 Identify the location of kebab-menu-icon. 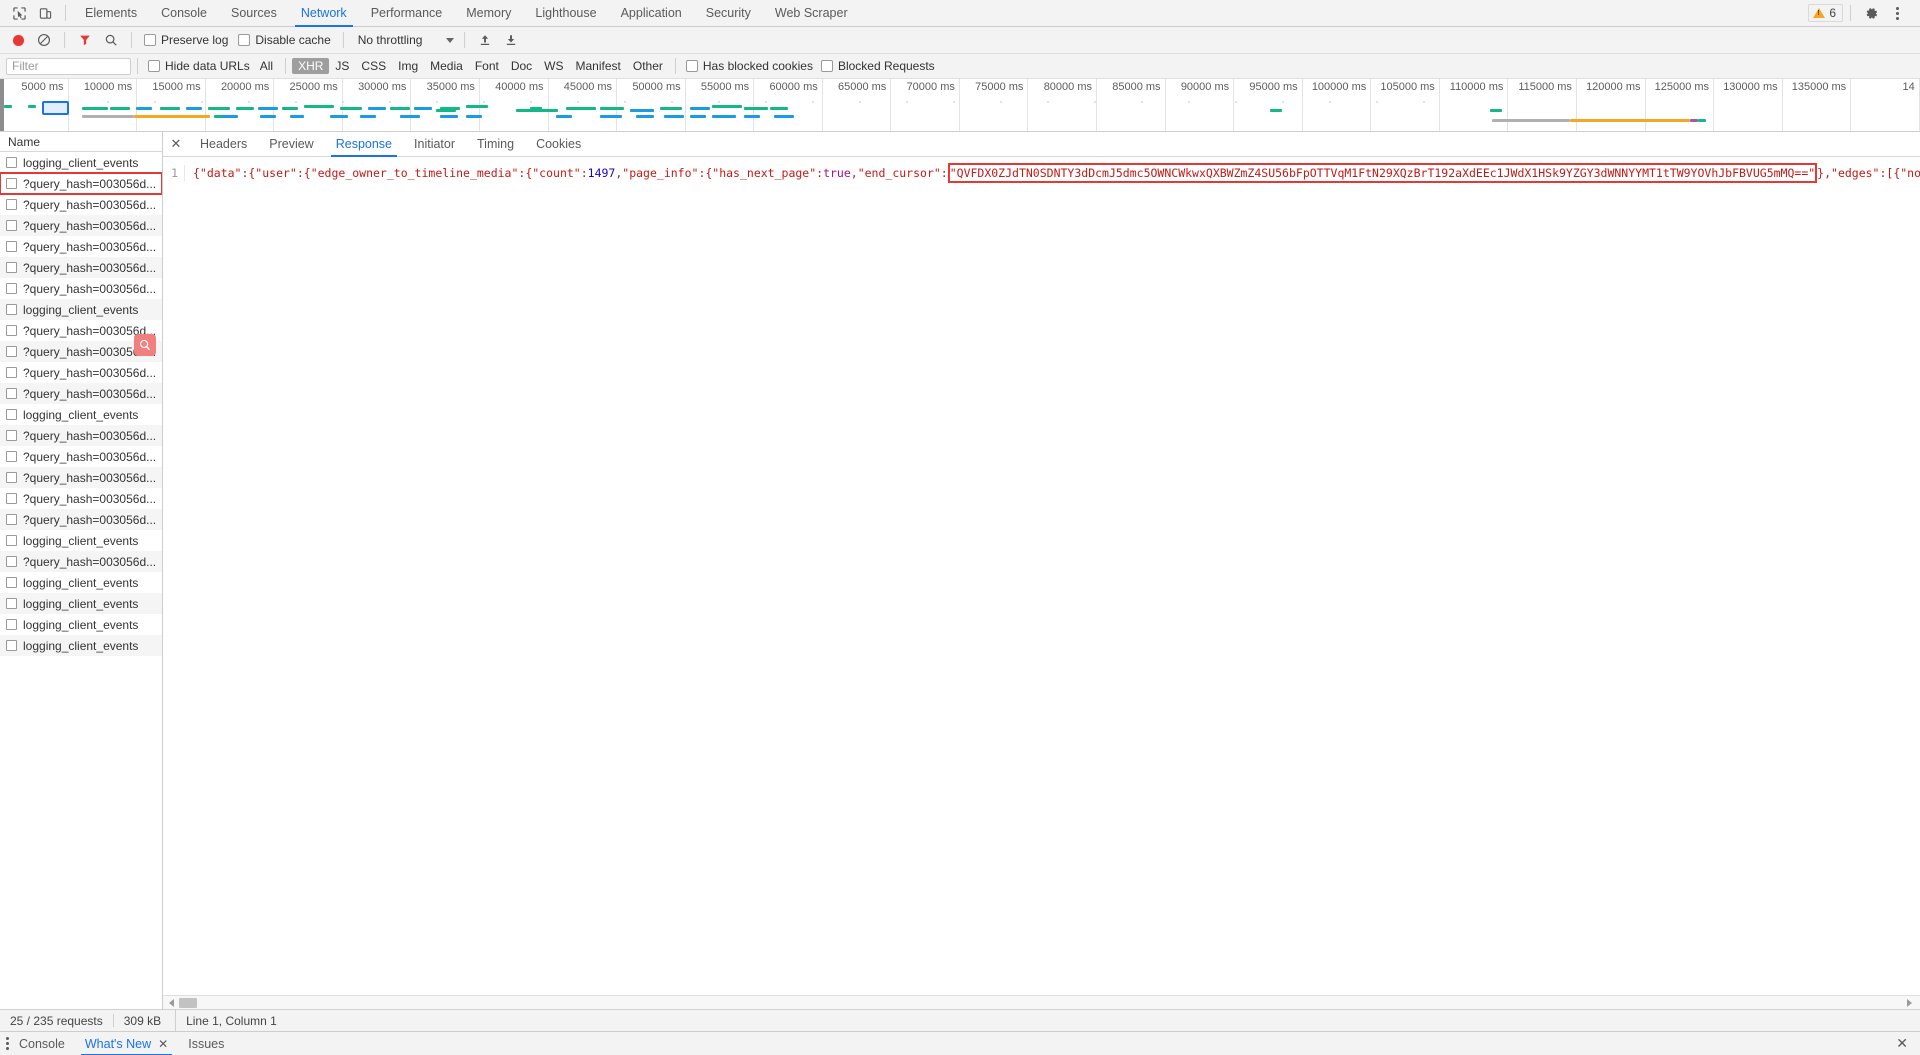
(1897, 13).